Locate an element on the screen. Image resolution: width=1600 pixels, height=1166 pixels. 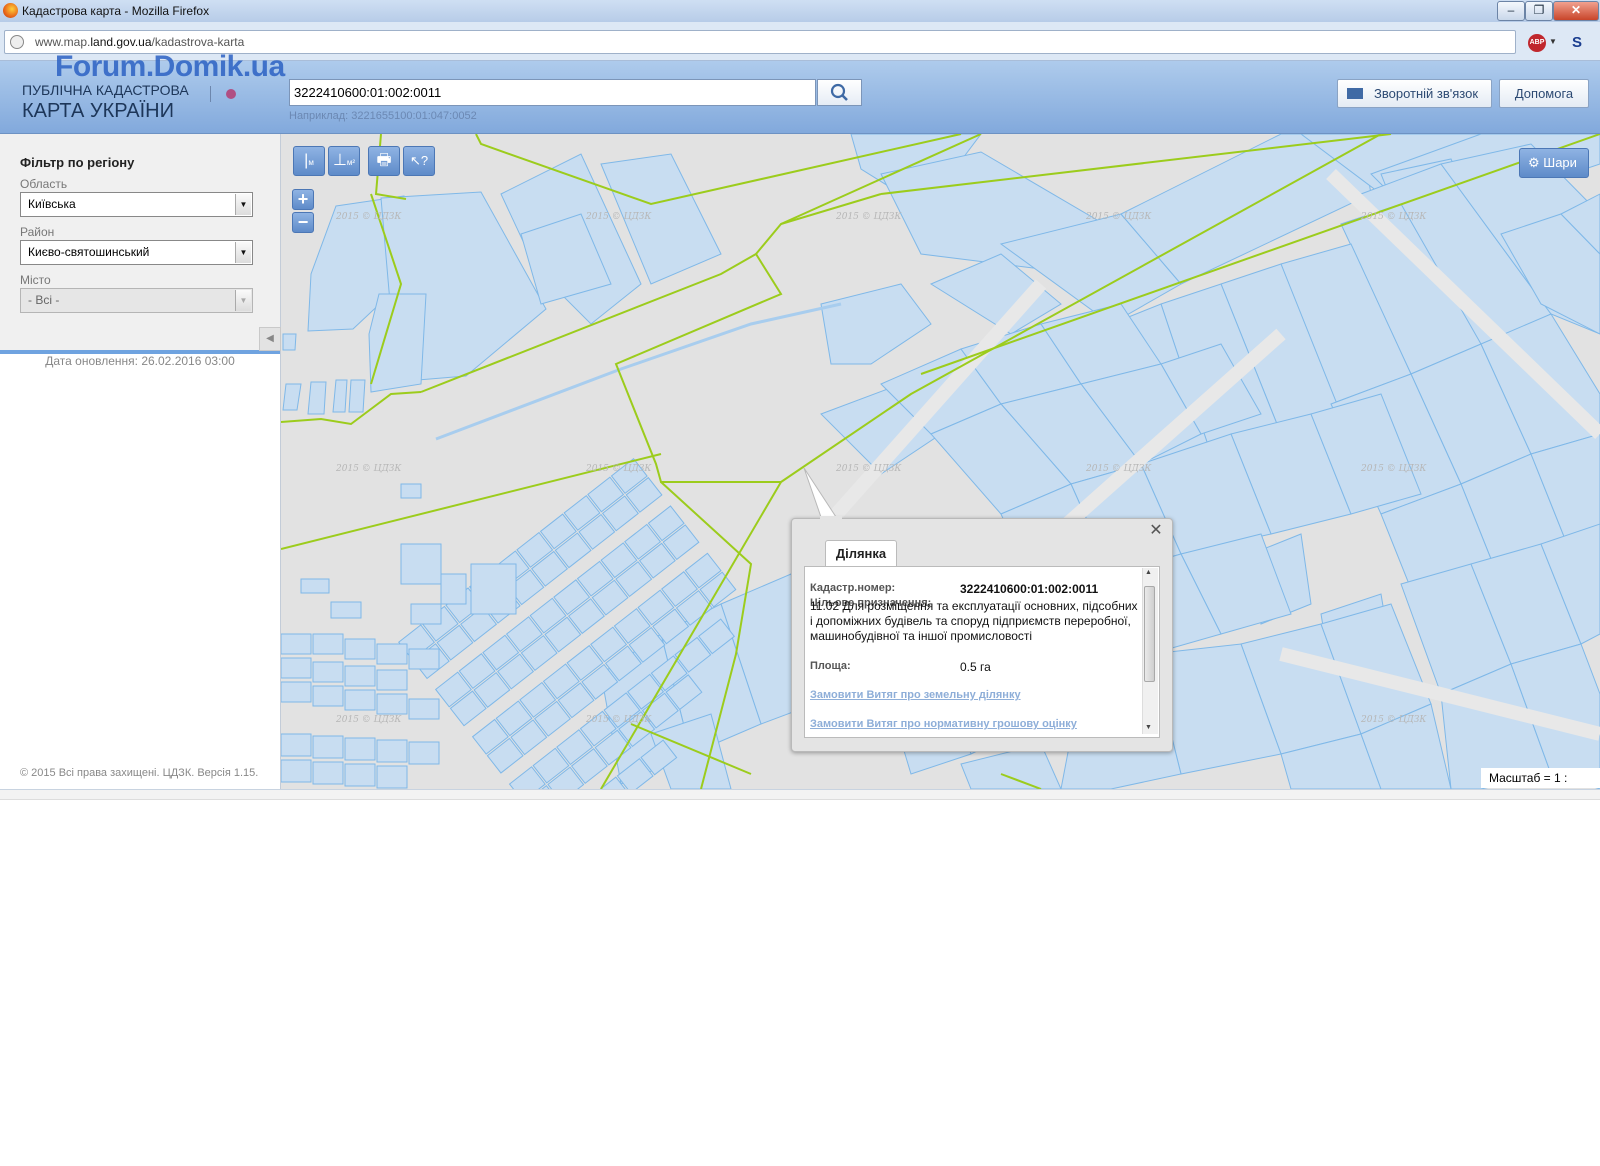
feedback-button: Зворотній зв'язок is located at coordinates (1414, 93).